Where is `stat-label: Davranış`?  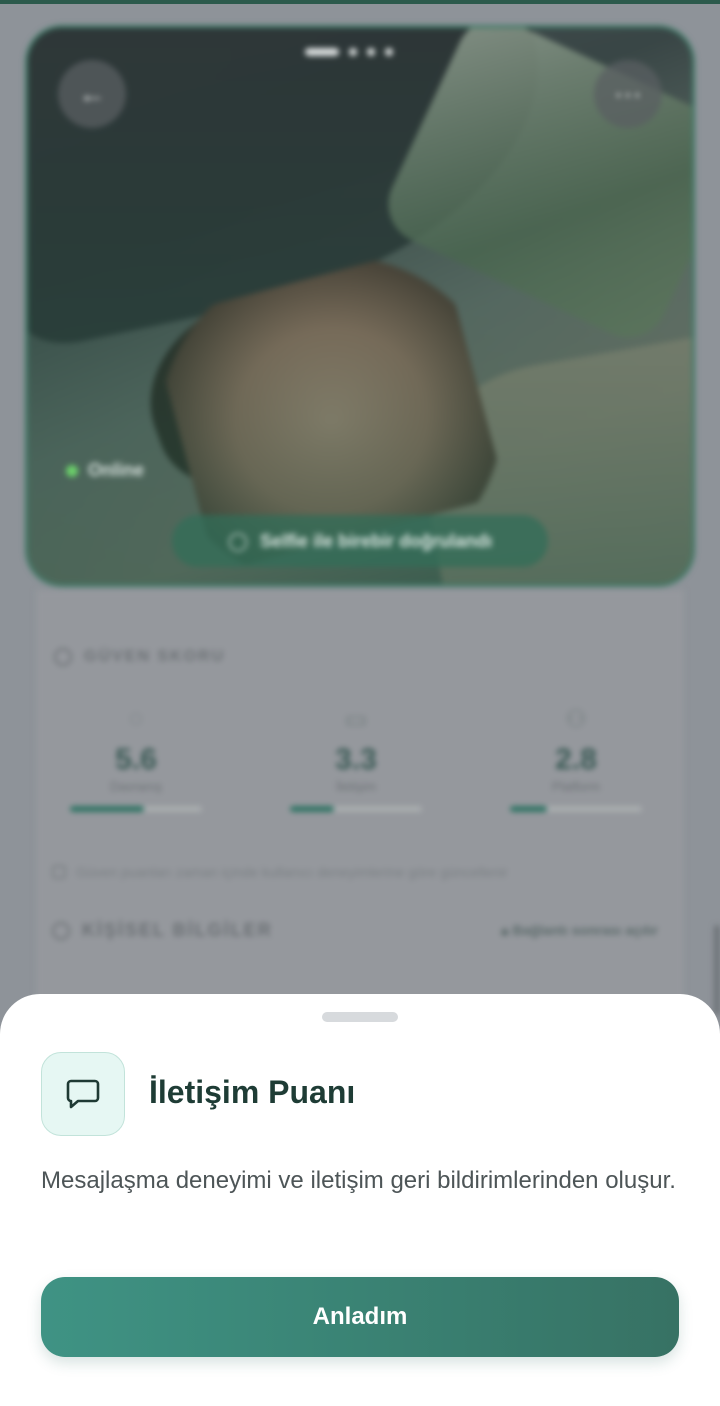
stat-label: Davranış is located at coordinates (136, 786).